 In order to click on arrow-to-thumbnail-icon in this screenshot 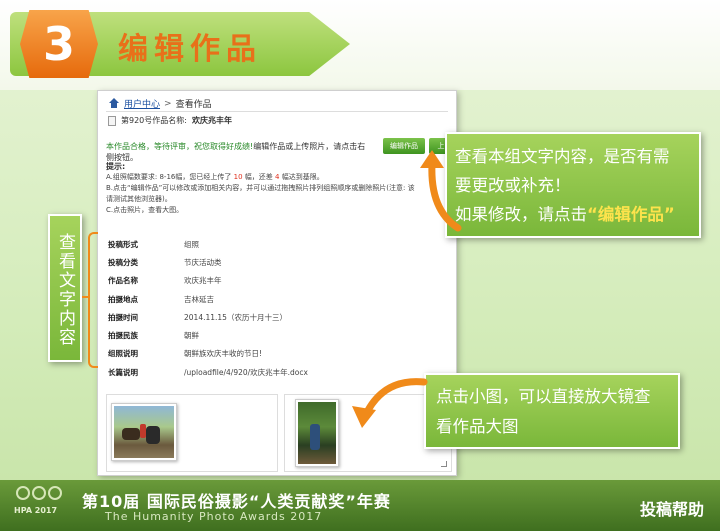, I will do `click(390, 403)`.